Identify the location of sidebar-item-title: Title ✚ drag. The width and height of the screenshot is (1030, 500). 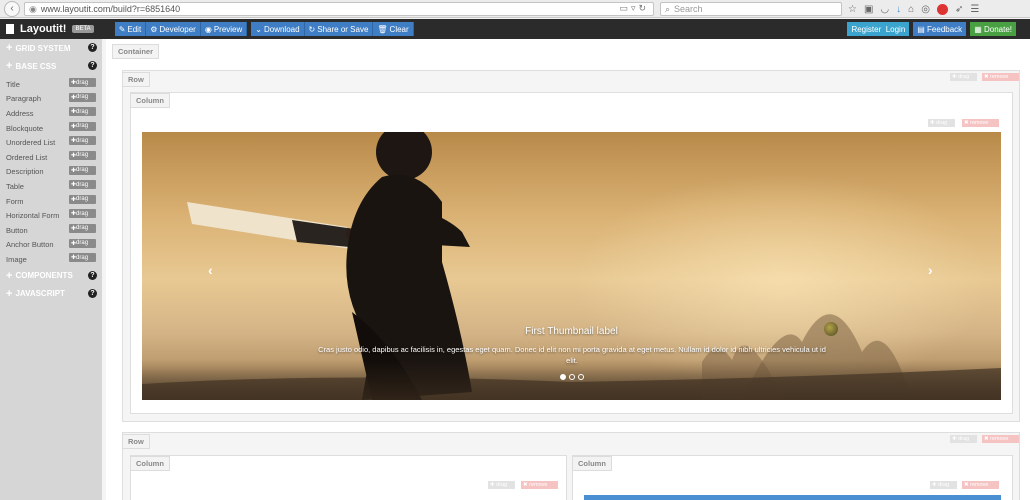
(51, 84).